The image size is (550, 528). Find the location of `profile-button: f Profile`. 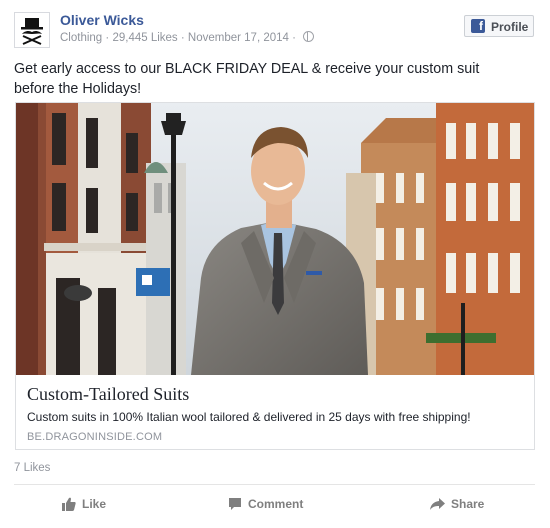

profile-button: f Profile is located at coordinates (499, 26).